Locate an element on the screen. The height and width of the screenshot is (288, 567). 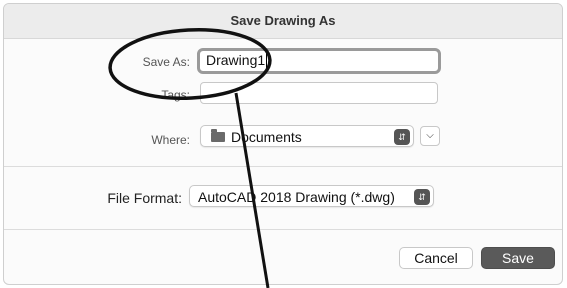
where-label: Where: is located at coordinates (170, 140).